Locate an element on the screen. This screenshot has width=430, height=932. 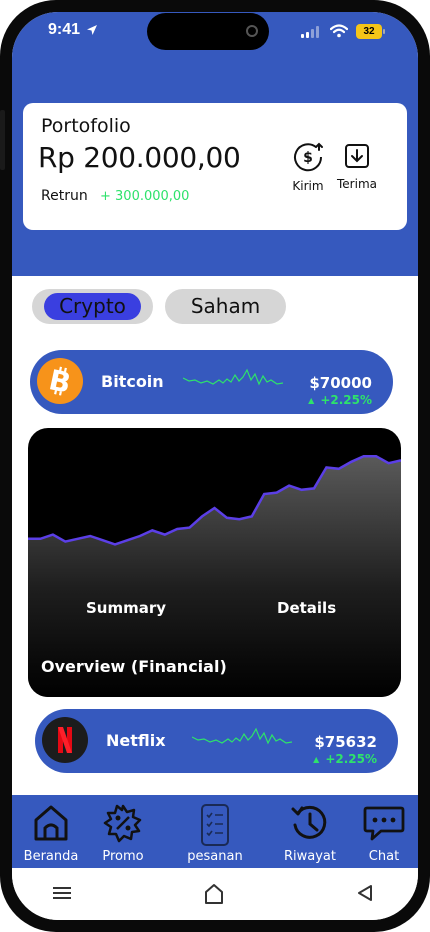
order-list-icon is located at coordinates (215, 825).